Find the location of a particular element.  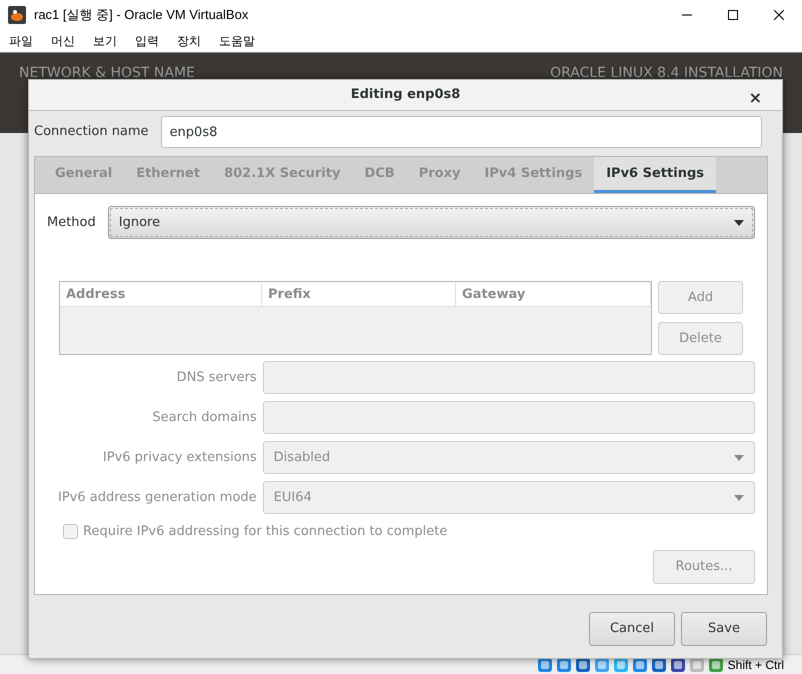

dialog-title: Editing enp0s8 is located at coordinates (405, 95).